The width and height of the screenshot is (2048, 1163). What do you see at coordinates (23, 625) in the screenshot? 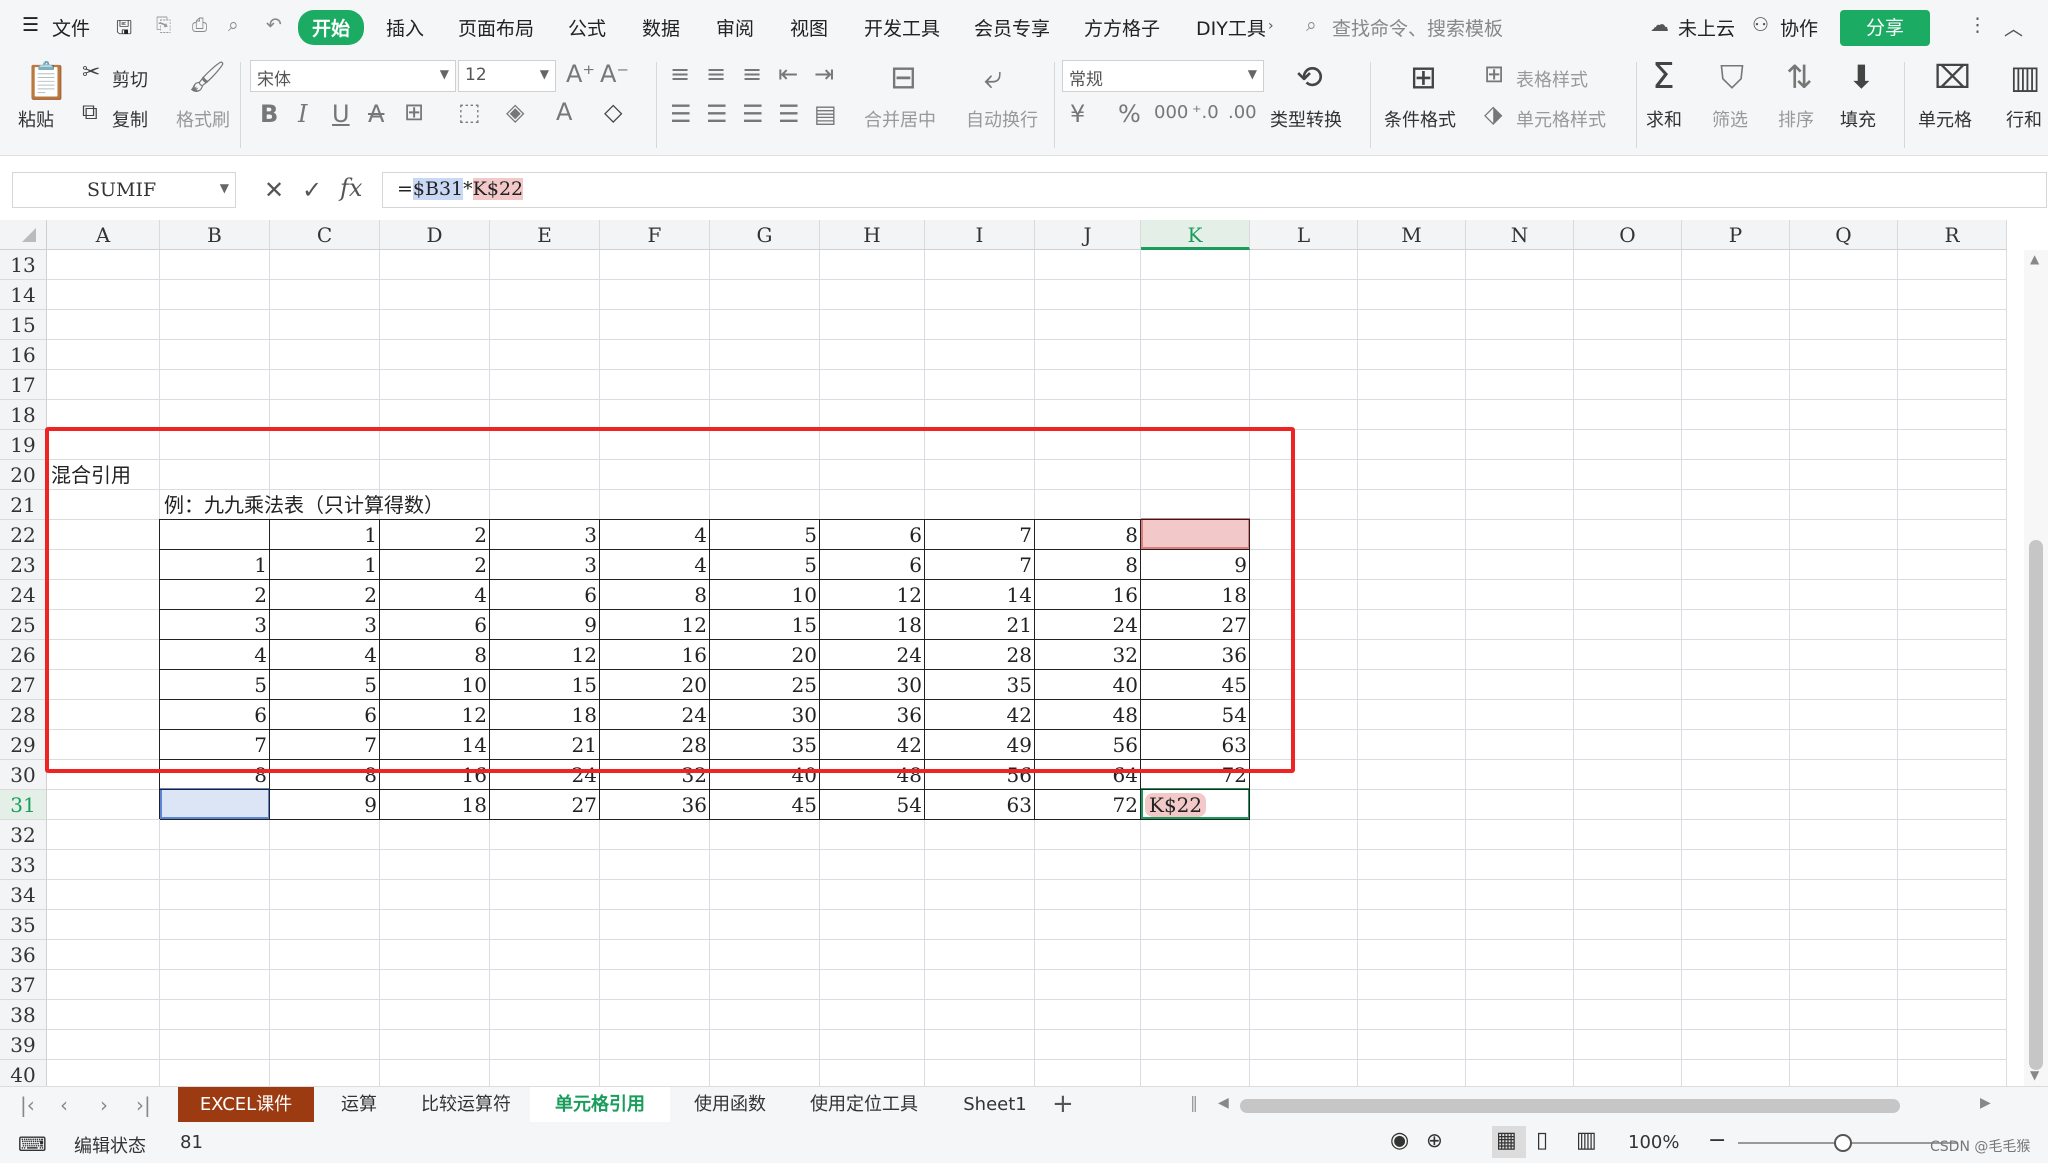
I see `row-header-25: 25` at bounding box center [23, 625].